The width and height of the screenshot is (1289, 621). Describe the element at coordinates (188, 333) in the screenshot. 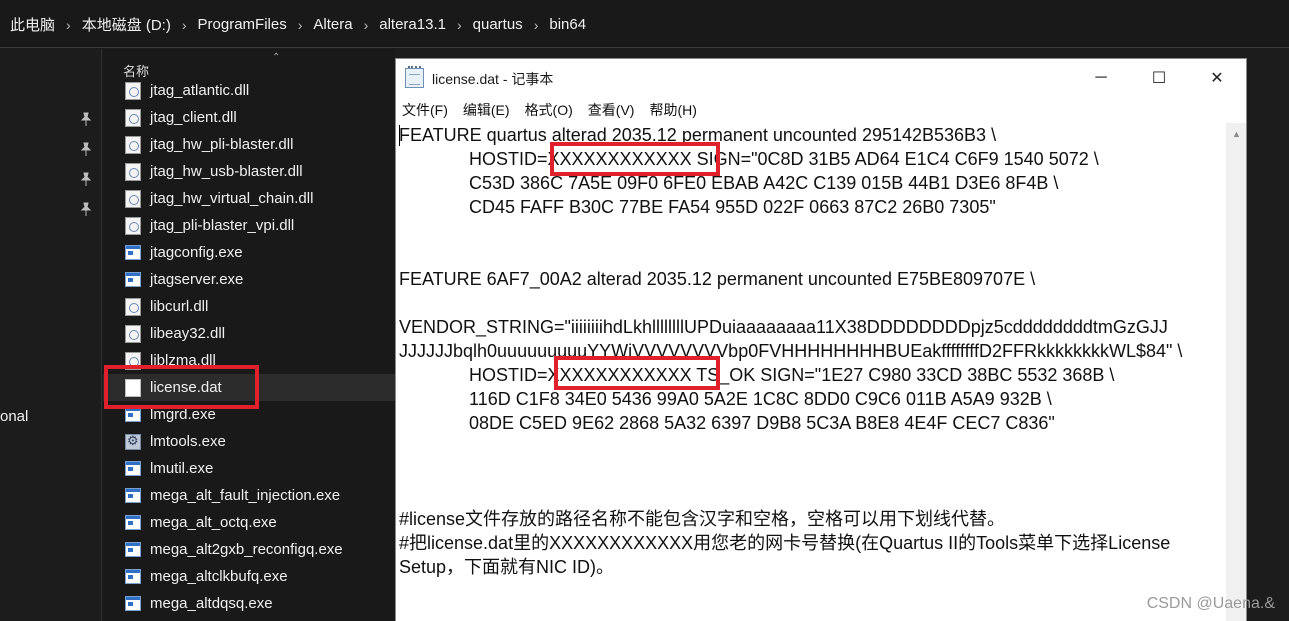

I see `file-name: libeay32.dll` at that location.